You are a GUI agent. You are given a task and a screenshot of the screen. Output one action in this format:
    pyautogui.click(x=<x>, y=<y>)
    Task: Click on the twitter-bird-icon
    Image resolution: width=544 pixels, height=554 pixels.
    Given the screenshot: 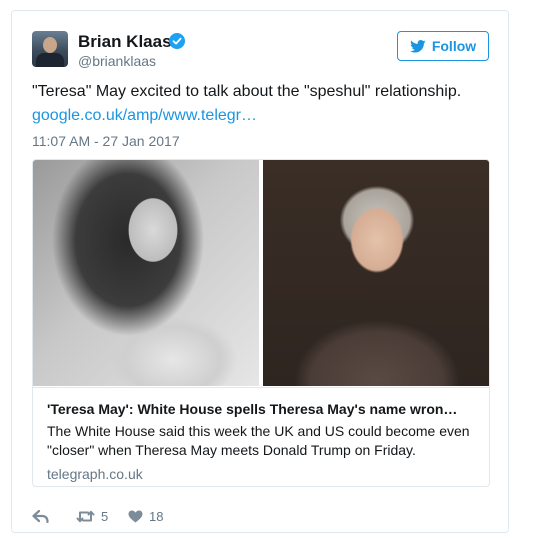 What is the action you would take?
    pyautogui.click(x=418, y=46)
    